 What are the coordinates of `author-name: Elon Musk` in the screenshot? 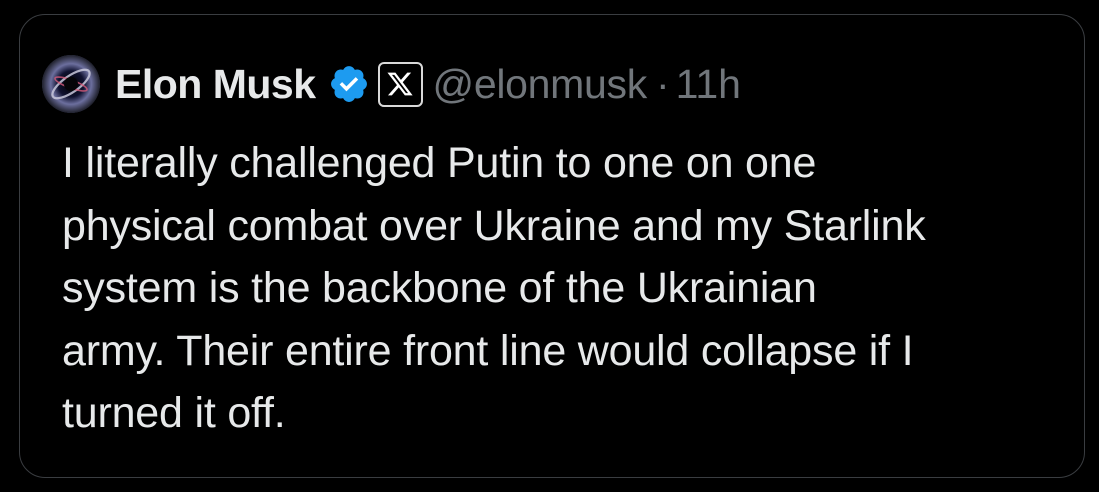 It's located at (215, 84).